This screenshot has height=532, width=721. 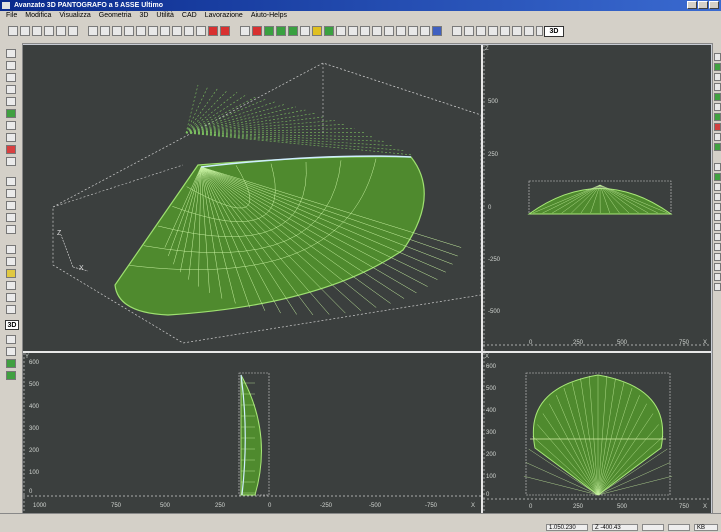 What do you see at coordinates (73, 31) in the screenshot?
I see `spline-tool-button` at bounding box center [73, 31].